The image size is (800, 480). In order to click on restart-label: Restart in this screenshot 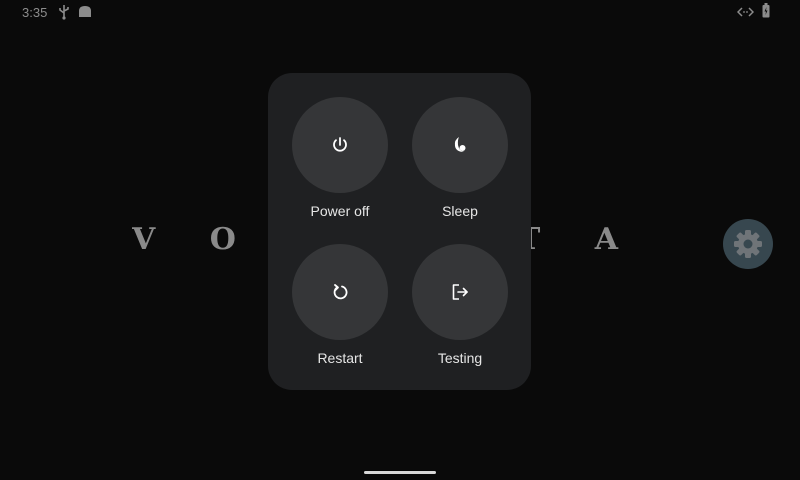, I will do `click(340, 358)`.